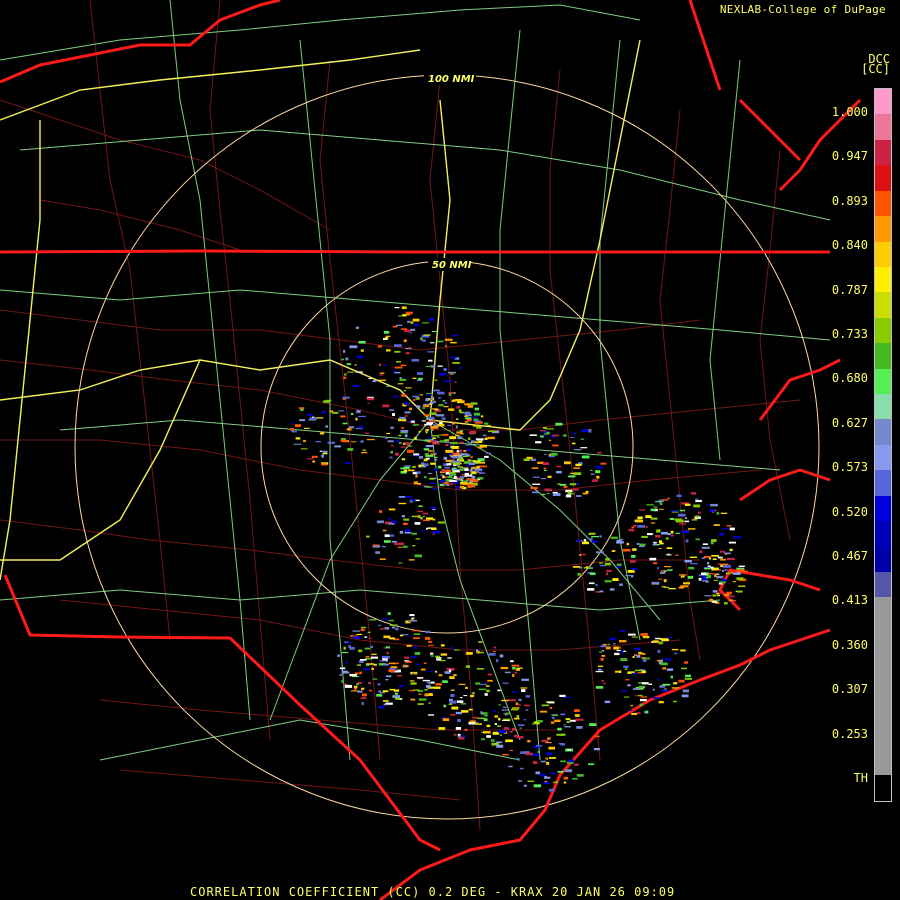 Image resolution: width=900 pixels, height=900 pixels. I want to click on color-scale-tick-label: 0.893, so click(849, 200).